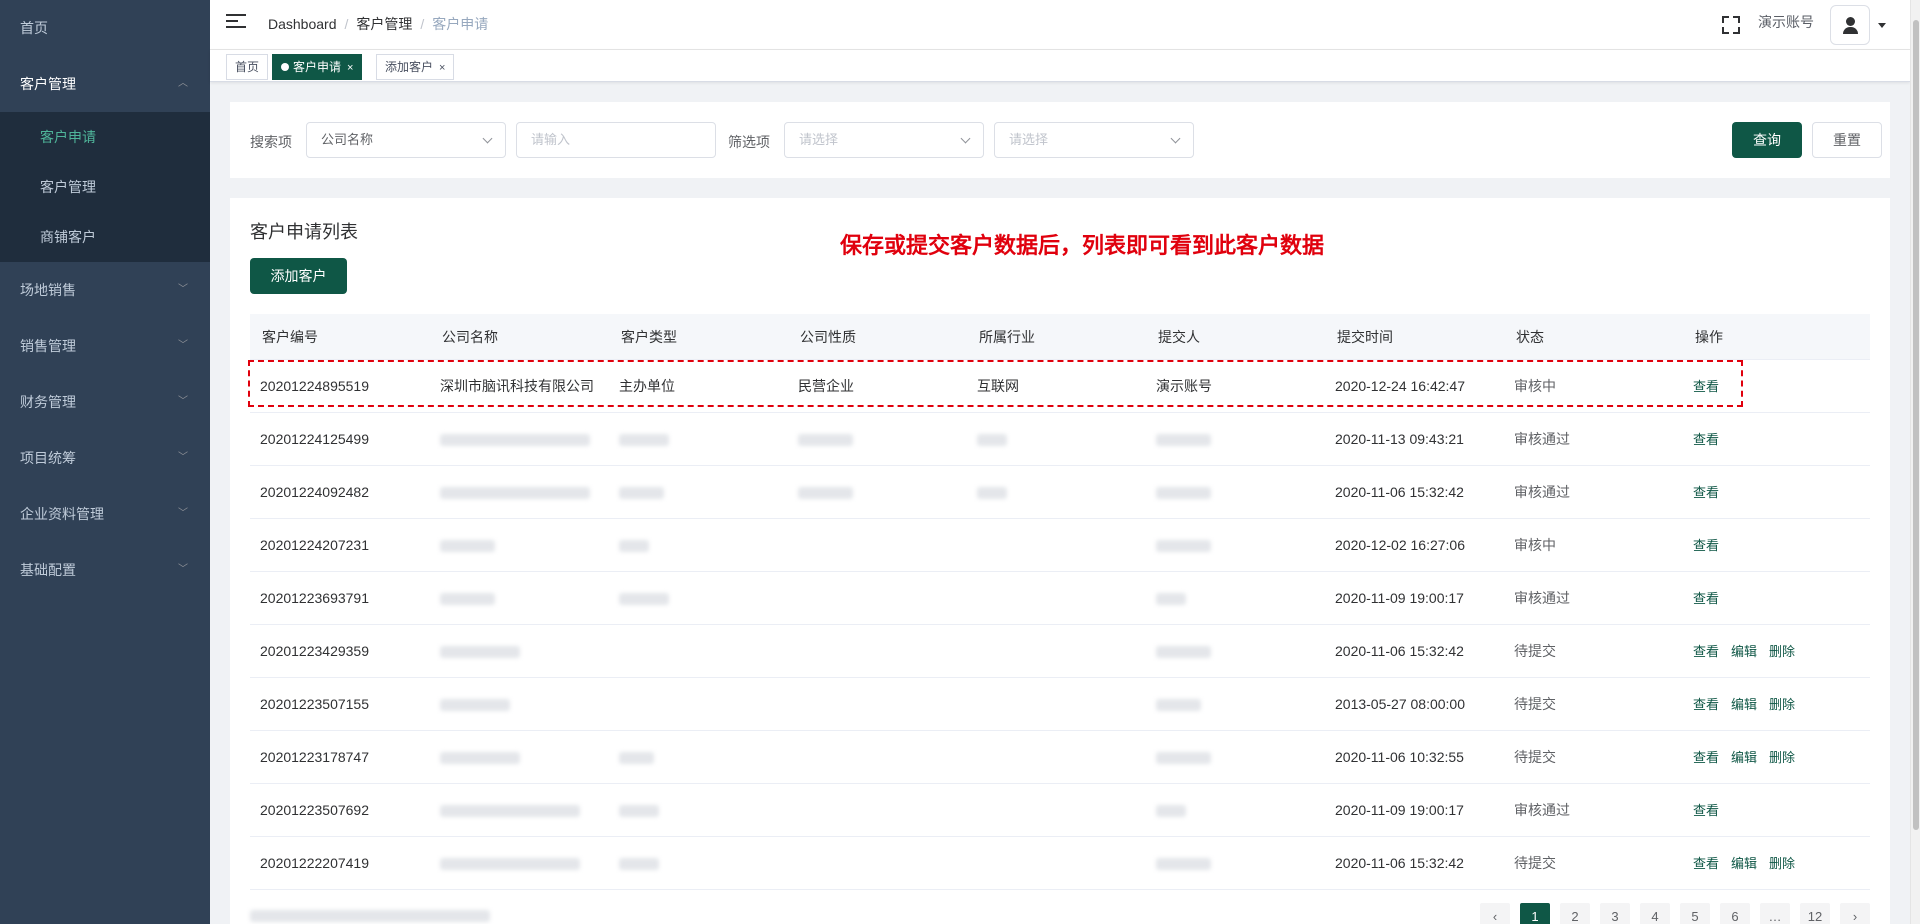  I want to click on page-3: 3, so click(1615, 913).